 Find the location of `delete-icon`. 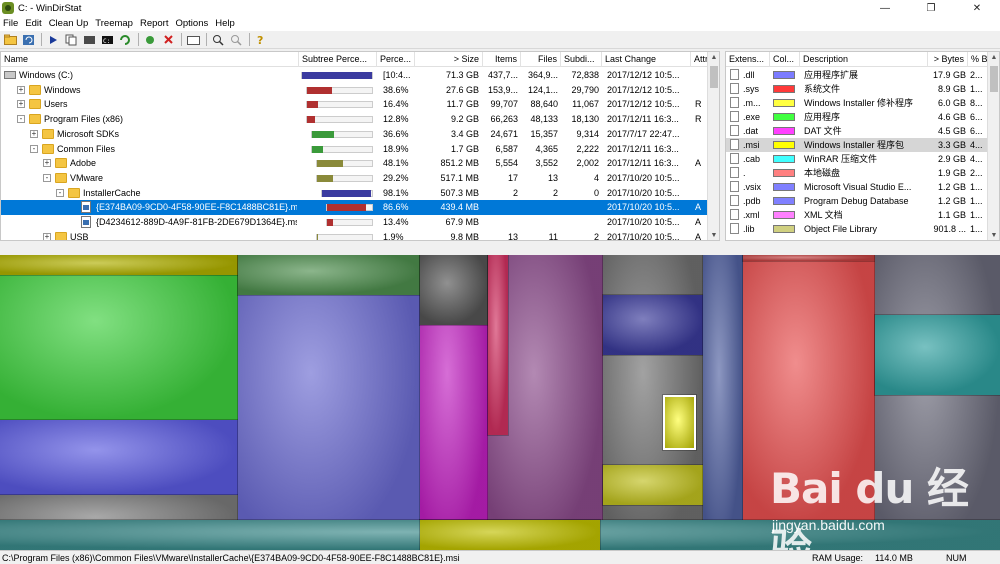

delete-icon is located at coordinates (168, 39).